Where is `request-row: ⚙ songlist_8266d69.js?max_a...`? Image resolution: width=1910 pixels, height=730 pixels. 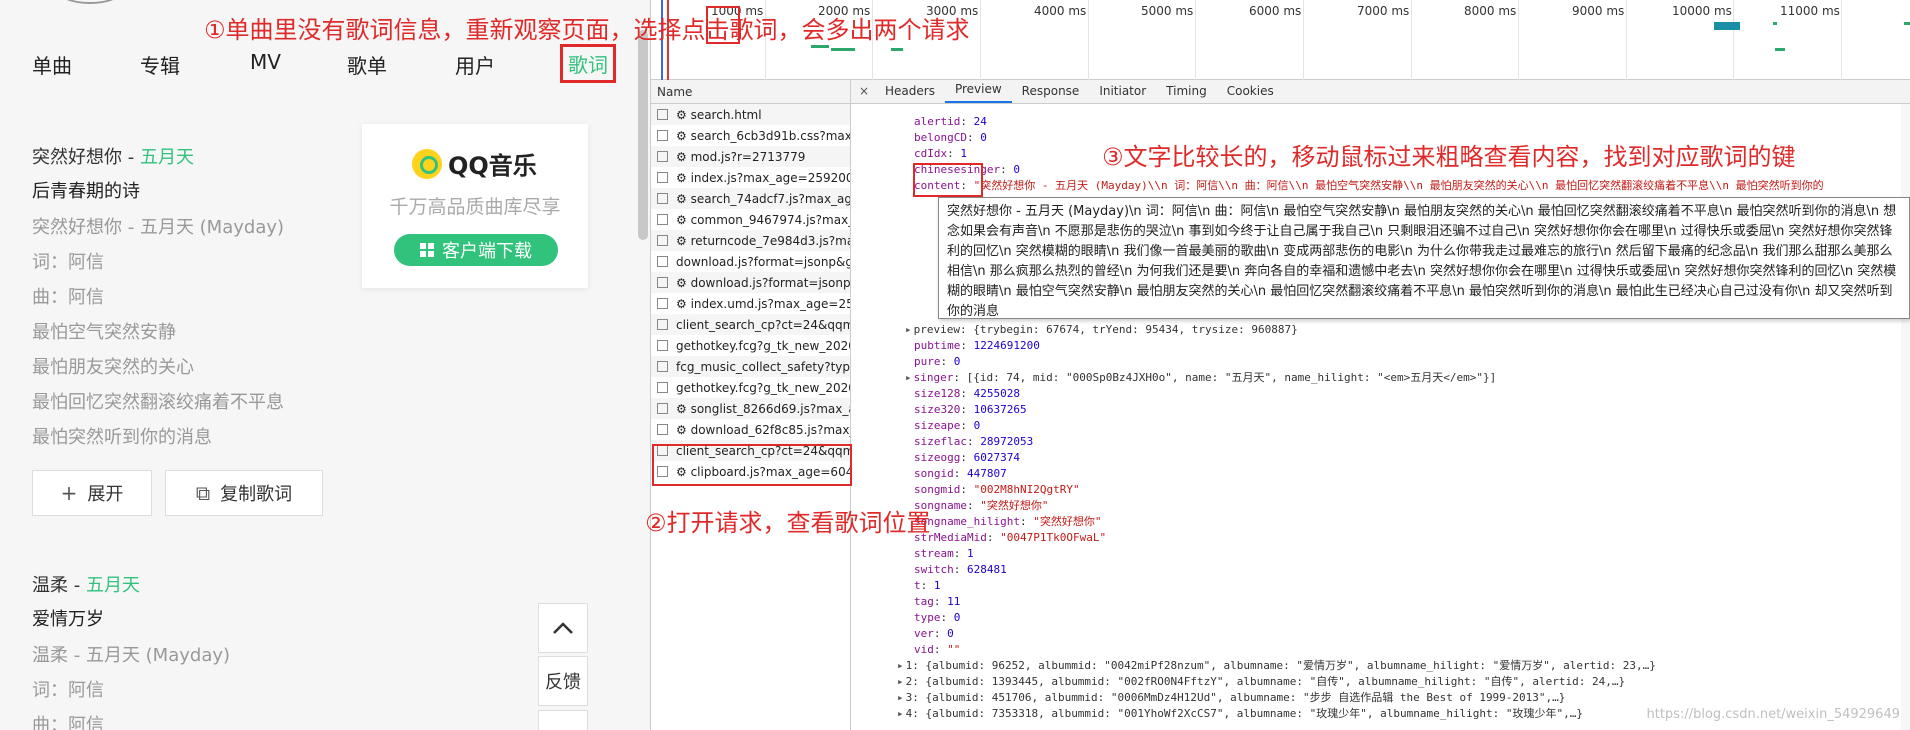
request-row: ⚙ songlist_8266d69.js?max_a... is located at coordinates (750, 408).